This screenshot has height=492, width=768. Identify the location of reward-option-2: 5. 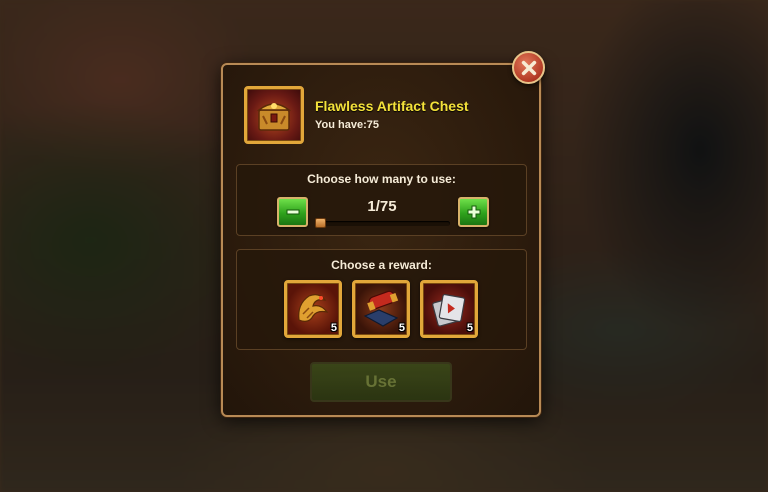
(381, 309).